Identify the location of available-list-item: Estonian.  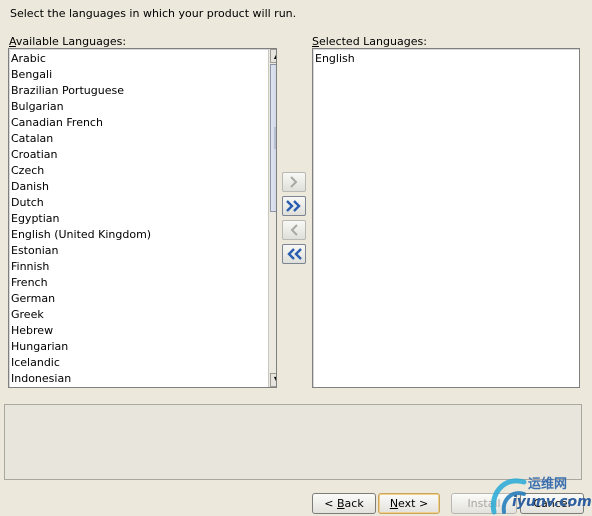
(143, 251).